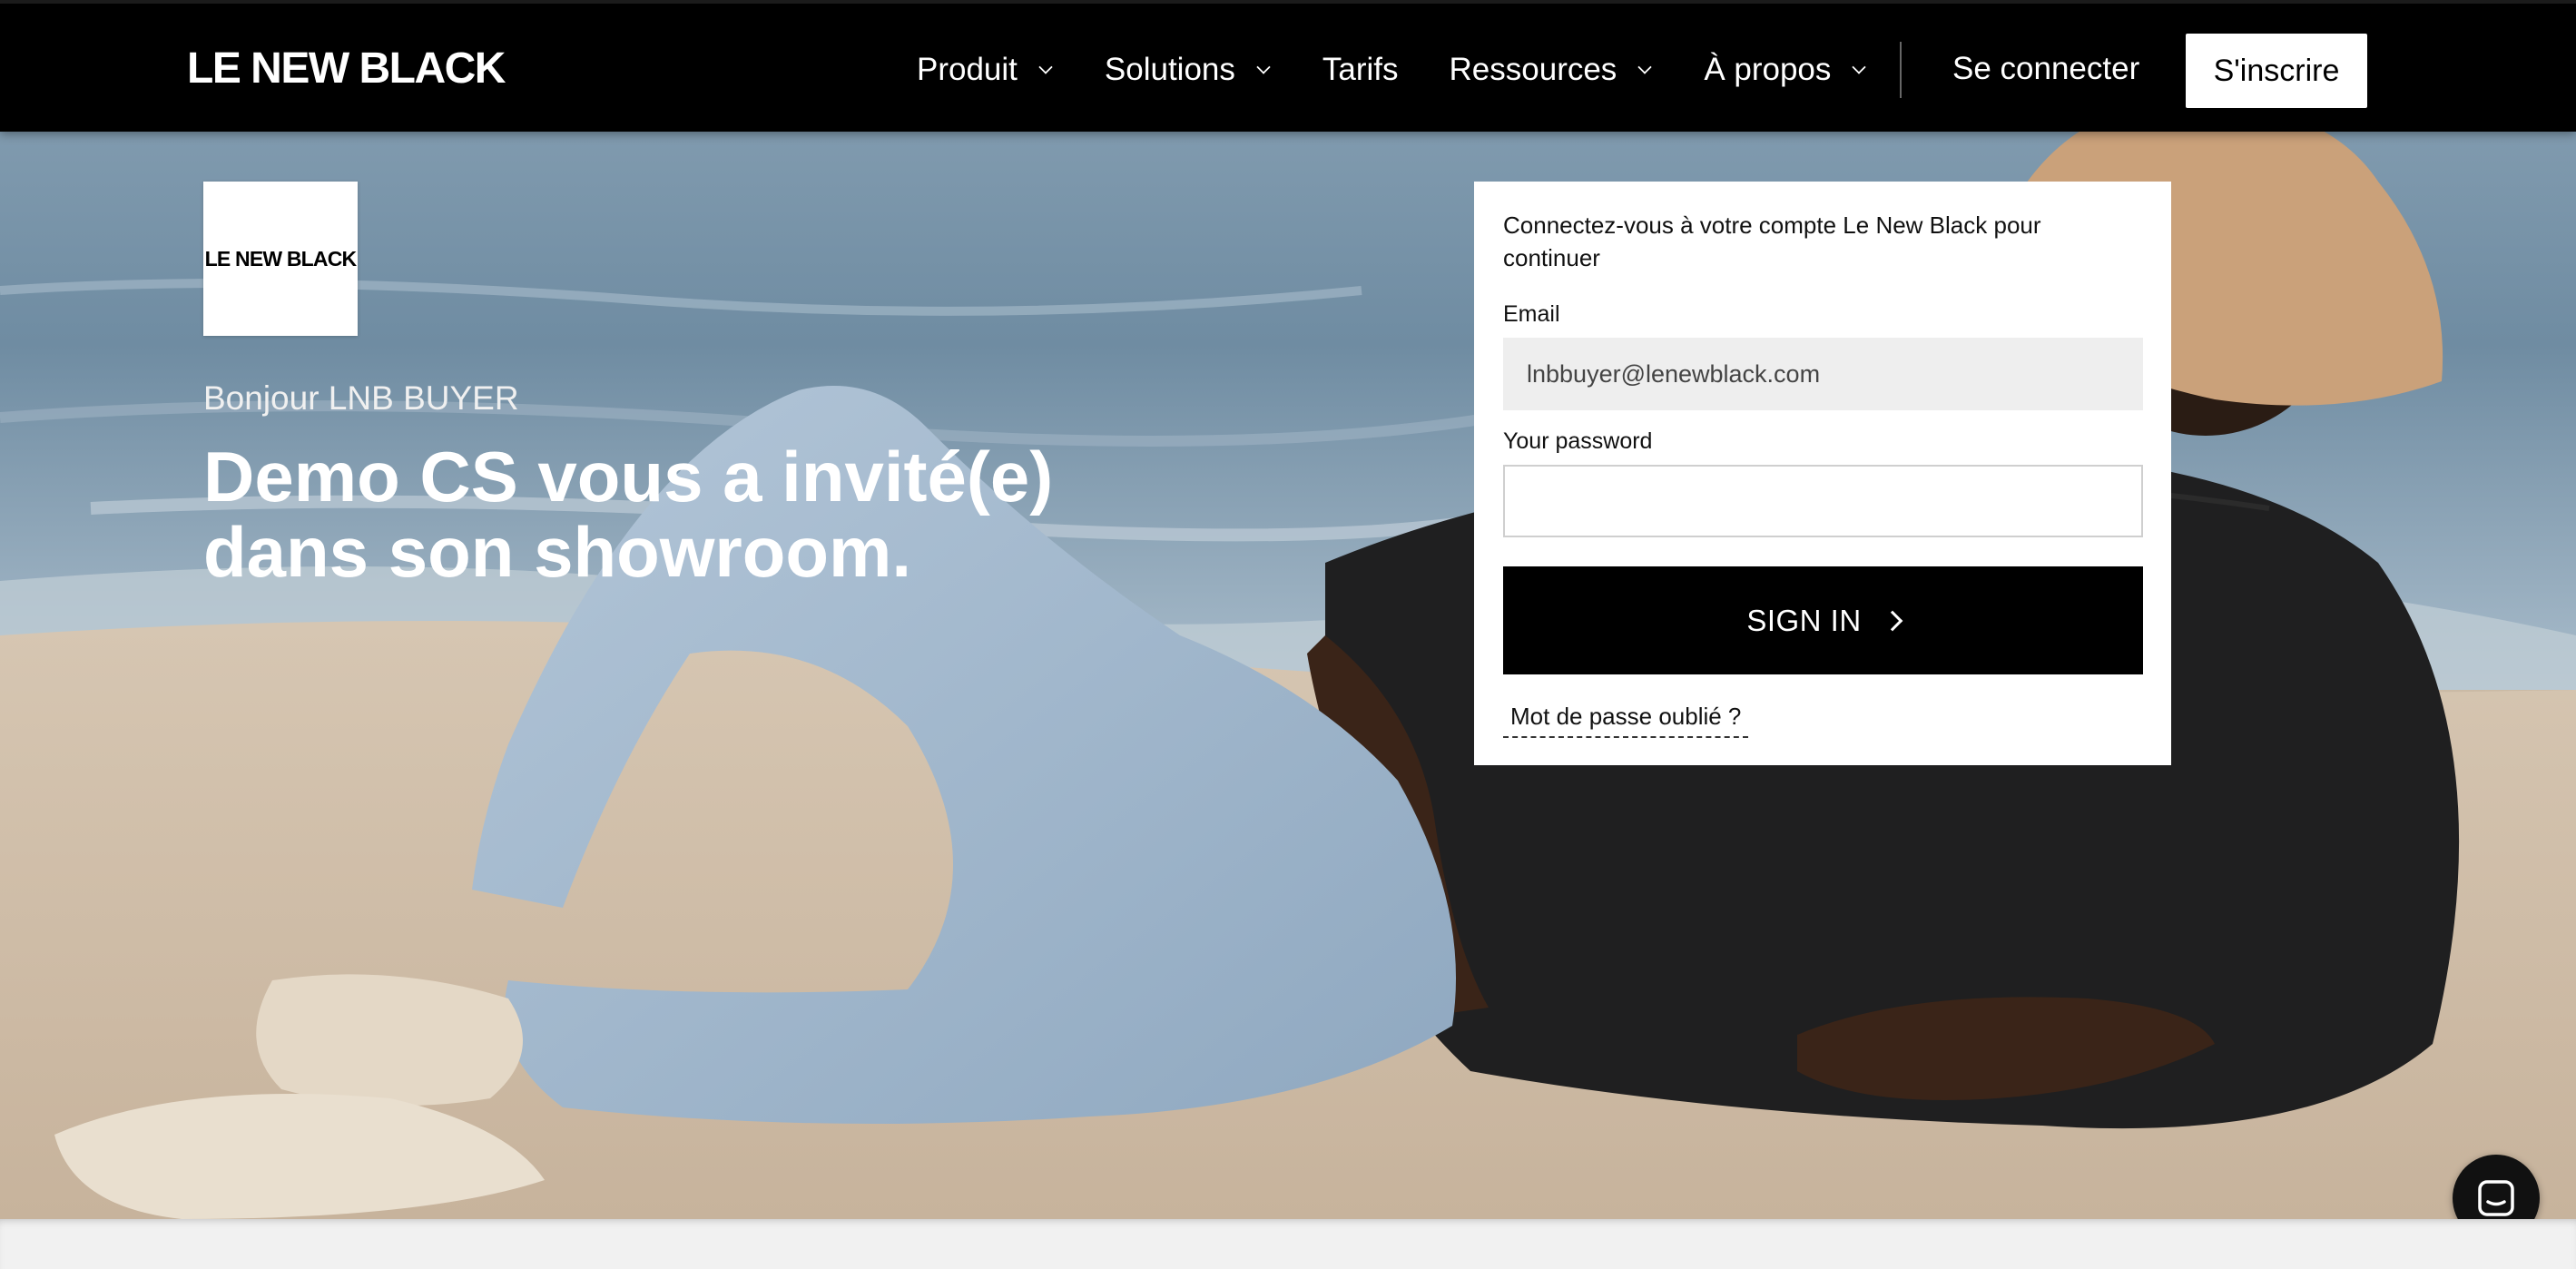 The height and width of the screenshot is (1269, 2576). What do you see at coordinates (1901, 70) in the screenshot?
I see `nav-divider` at bounding box center [1901, 70].